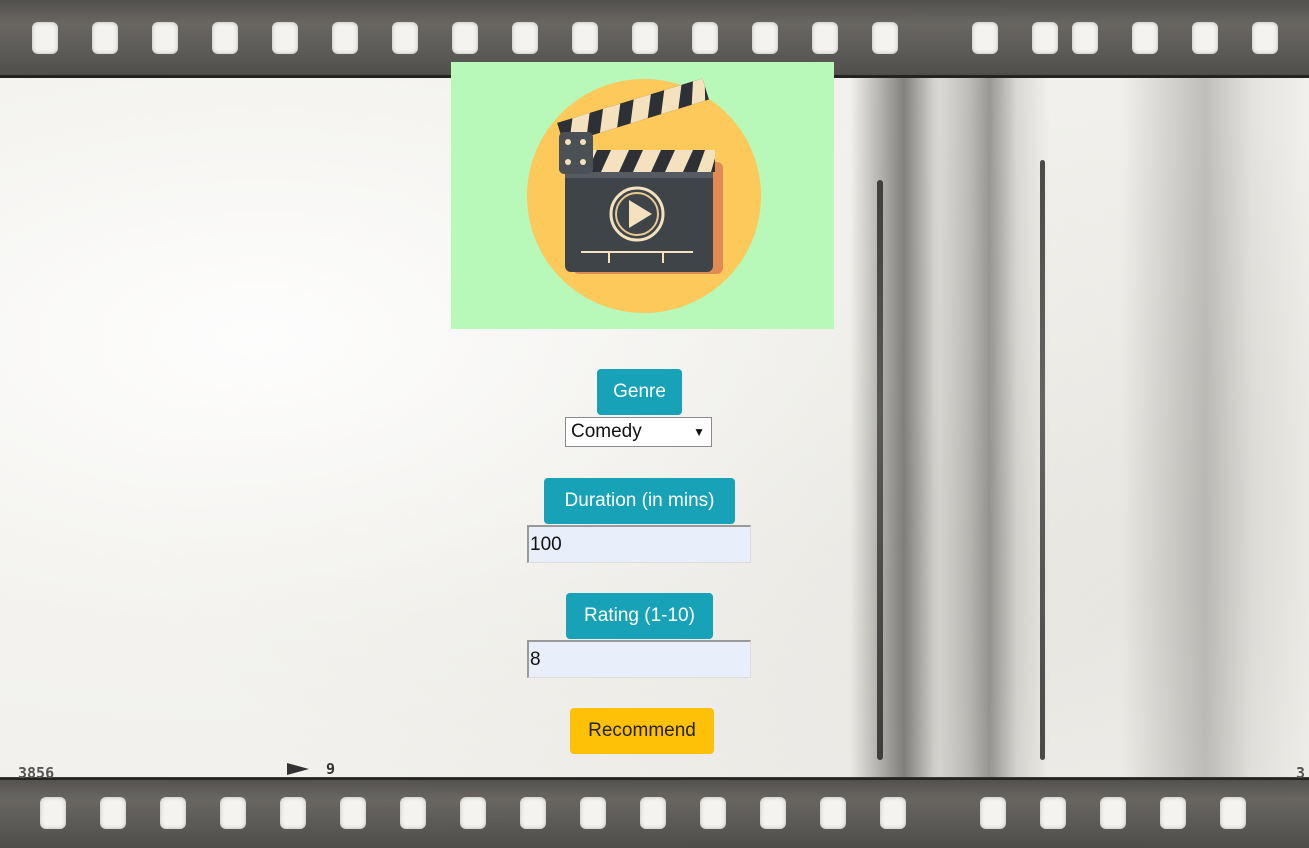  I want to click on app-logo, so click(642, 195).